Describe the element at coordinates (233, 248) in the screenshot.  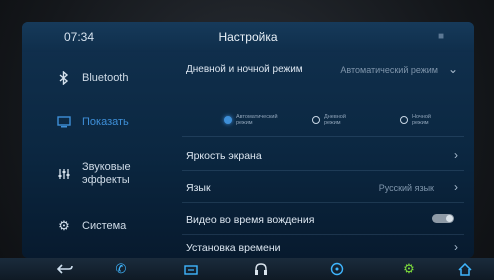
I see `time-setting-label: Установка времени` at that location.